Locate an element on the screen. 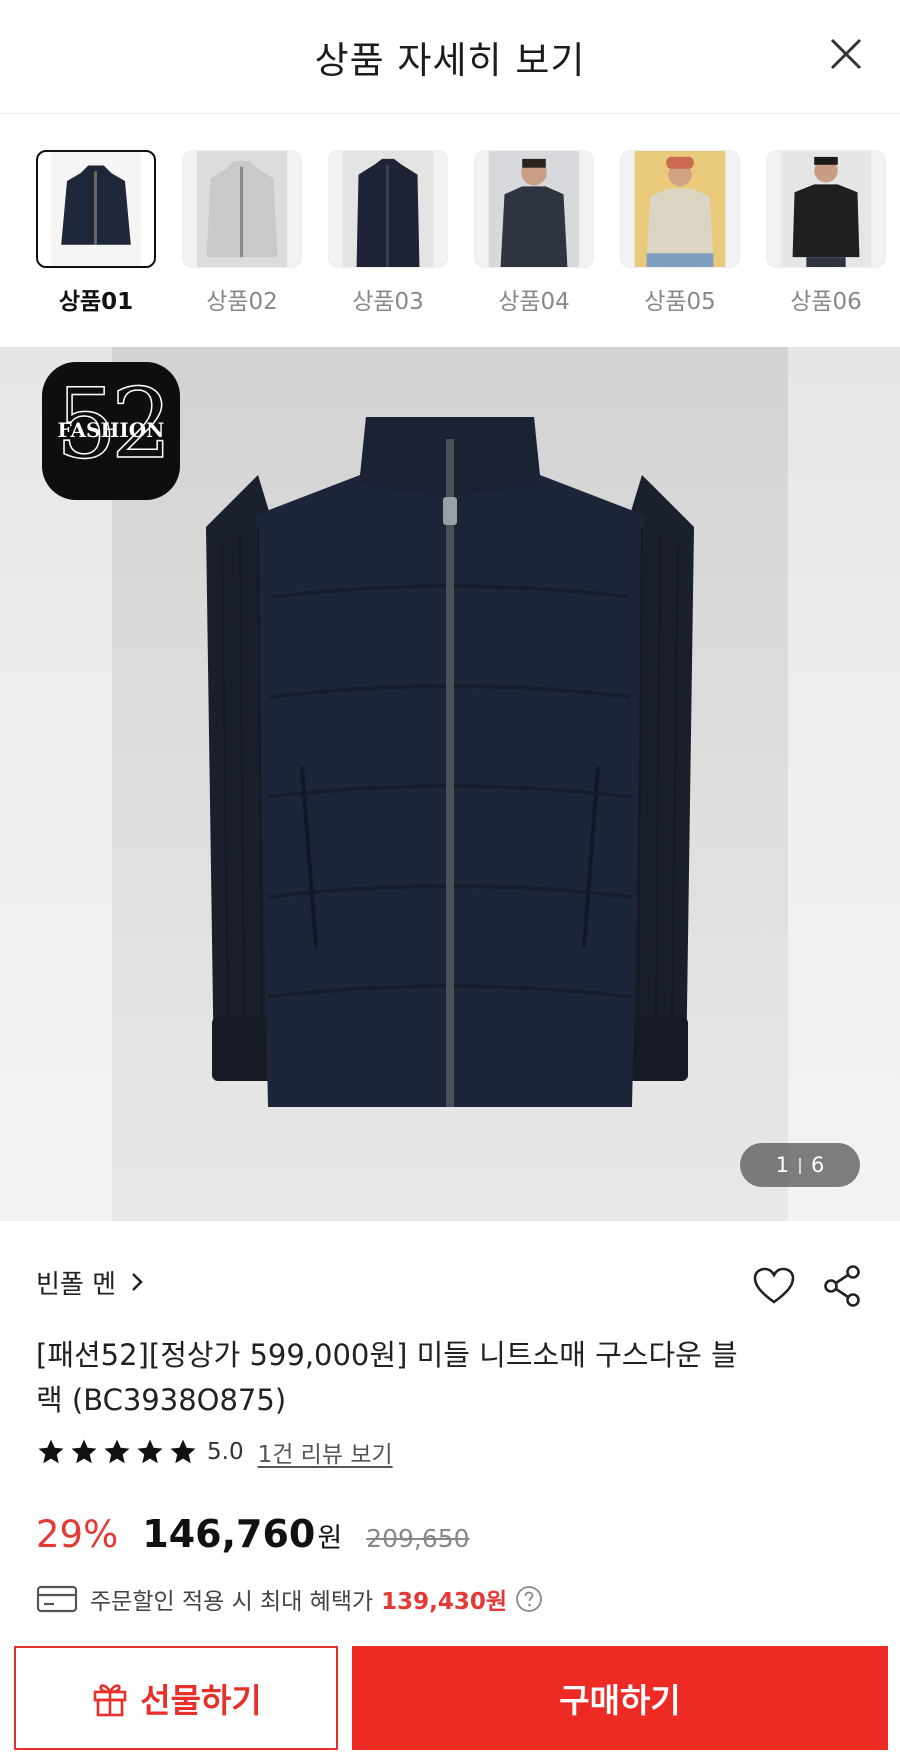 The width and height of the screenshot is (900, 1763). pager-separator is located at coordinates (800, 1166).